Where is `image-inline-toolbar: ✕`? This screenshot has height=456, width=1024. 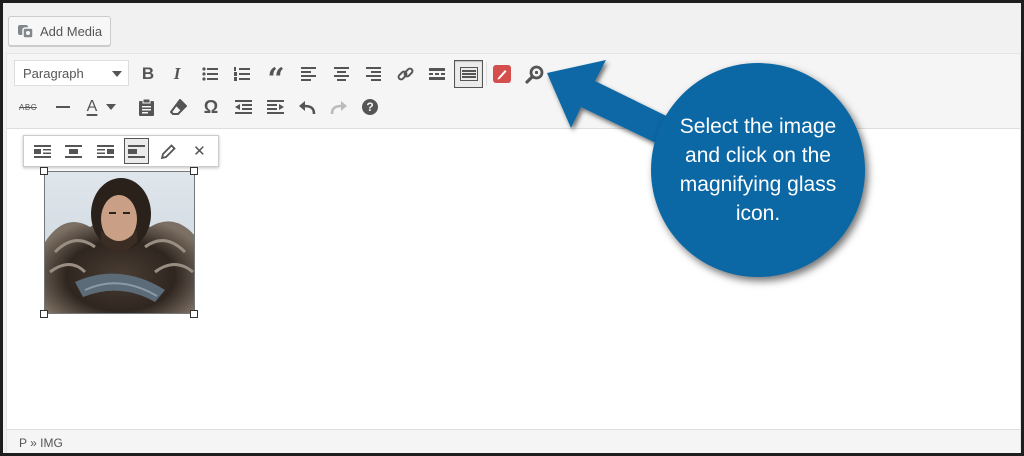
image-inline-toolbar: ✕ is located at coordinates (121, 151).